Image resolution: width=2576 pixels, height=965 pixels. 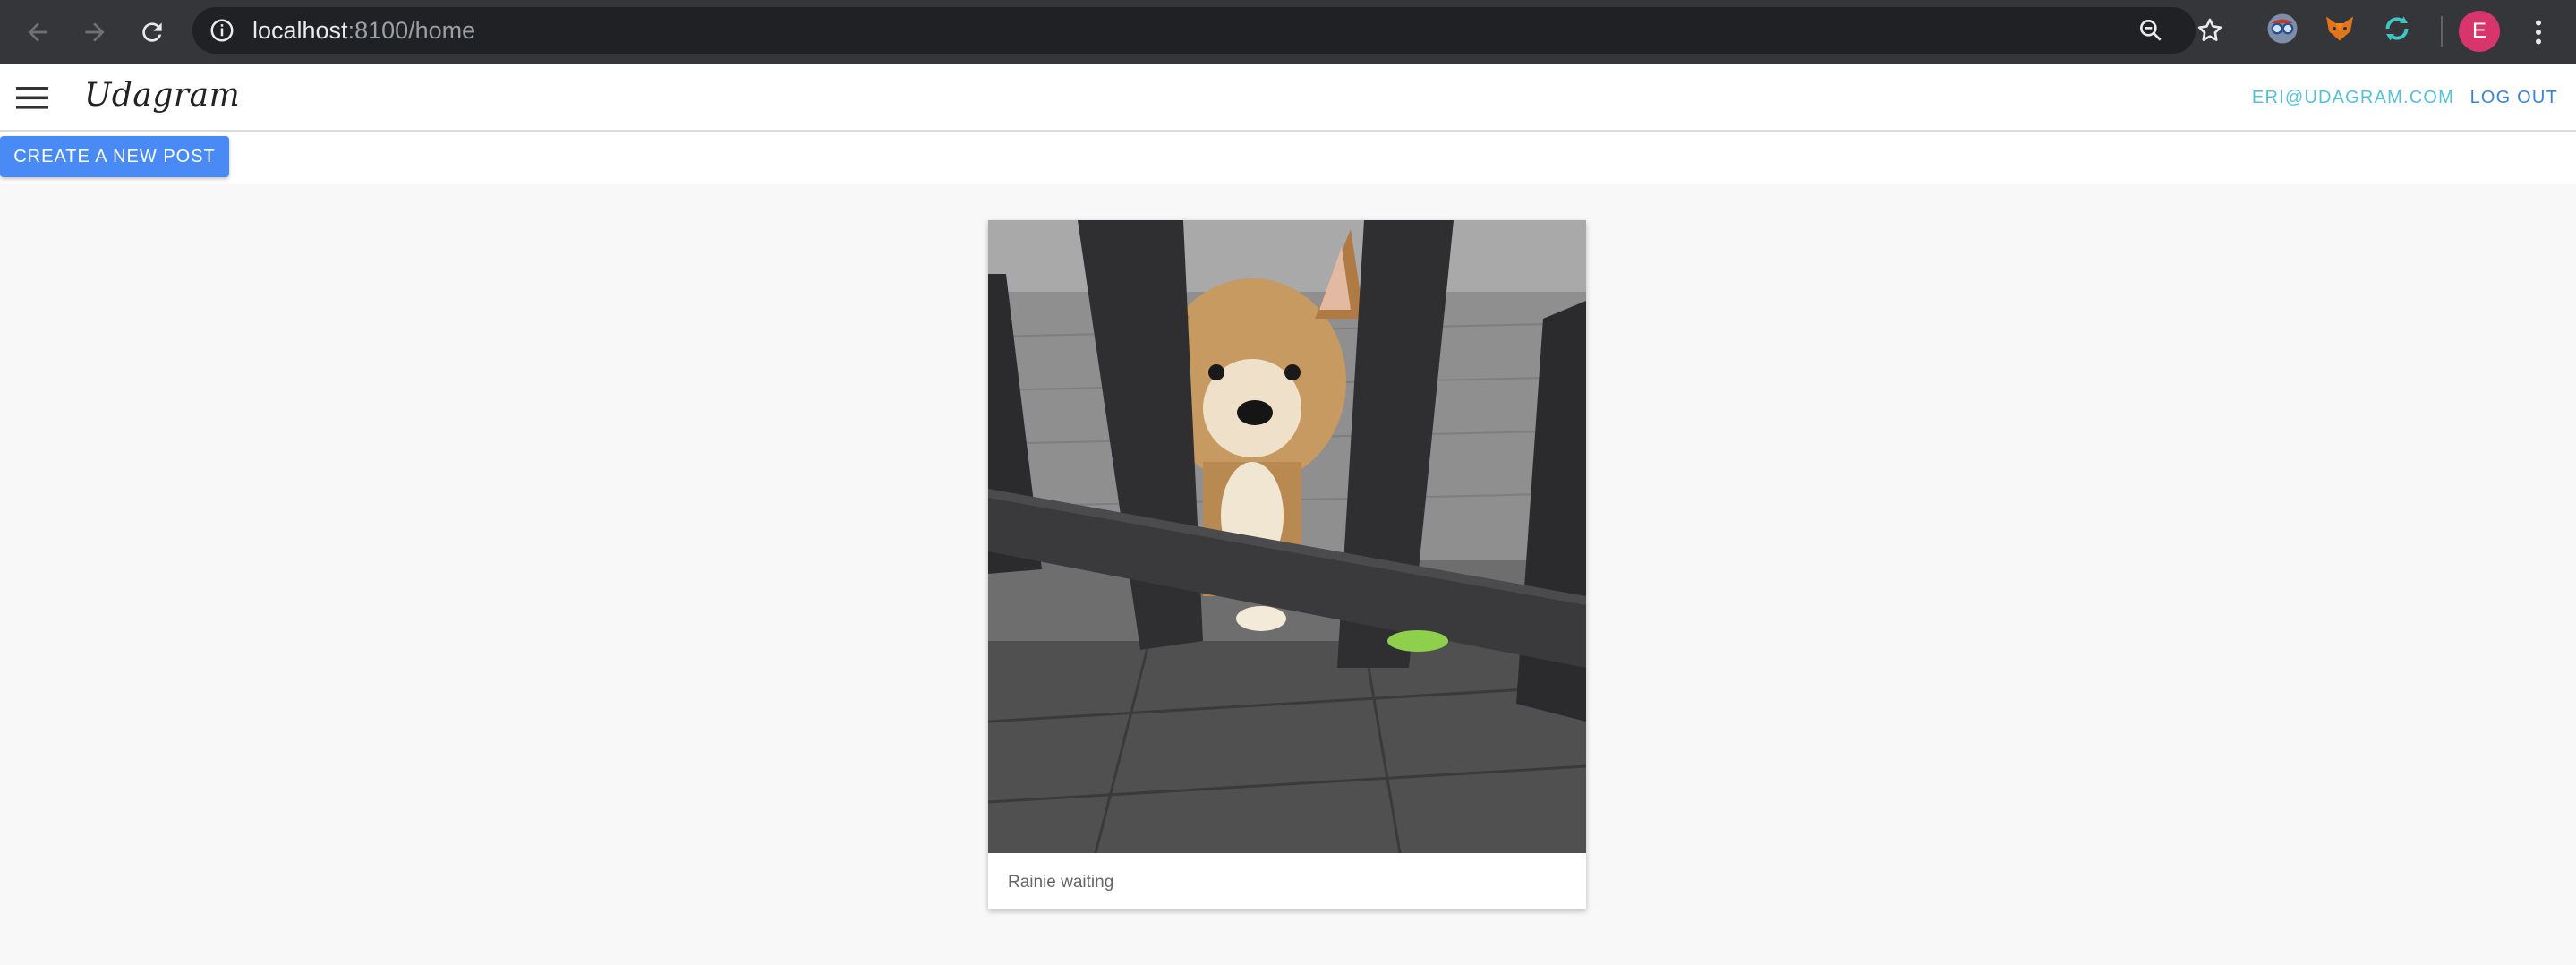 I want to click on url-host: localhost, so click(x=300, y=31).